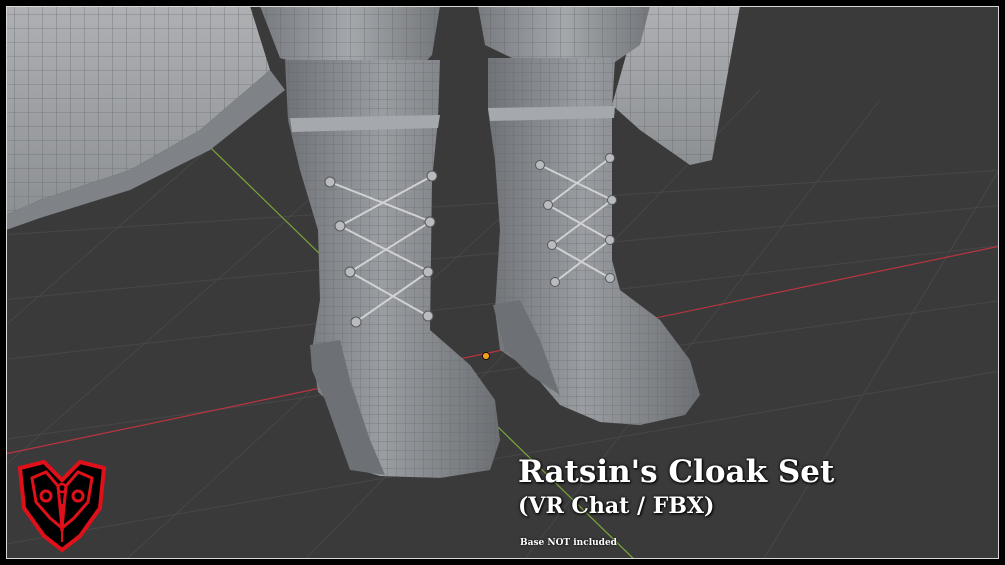 The width and height of the screenshot is (1005, 565). What do you see at coordinates (486, 356) in the screenshot?
I see `origin-marker` at bounding box center [486, 356].